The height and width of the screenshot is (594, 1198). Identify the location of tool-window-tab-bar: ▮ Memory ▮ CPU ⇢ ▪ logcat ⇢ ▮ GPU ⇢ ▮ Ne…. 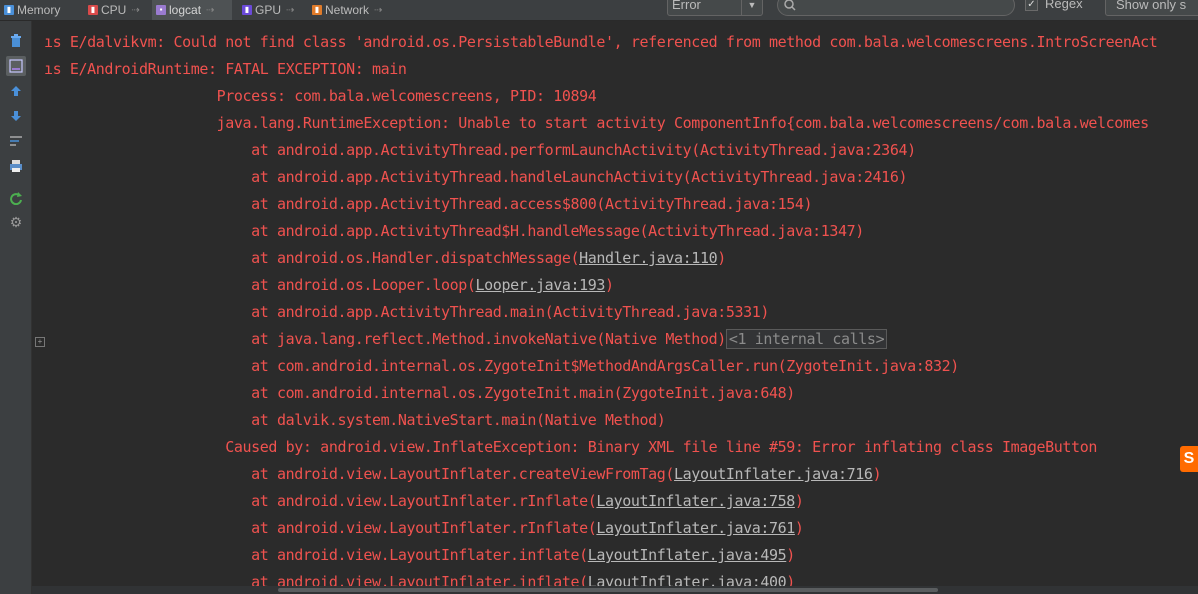
(599, 10).